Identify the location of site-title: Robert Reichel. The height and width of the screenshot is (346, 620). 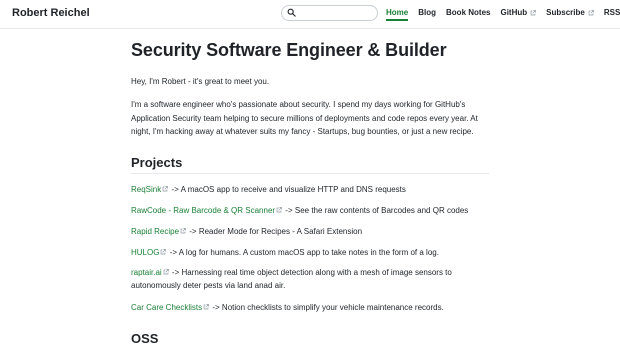
(51, 13).